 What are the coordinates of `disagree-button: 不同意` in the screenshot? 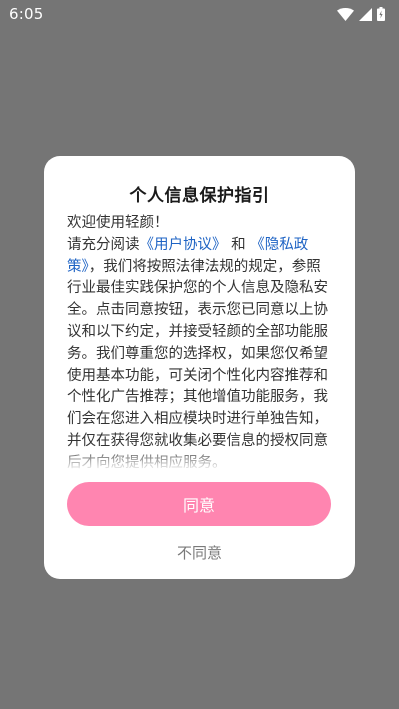 It's located at (199, 552).